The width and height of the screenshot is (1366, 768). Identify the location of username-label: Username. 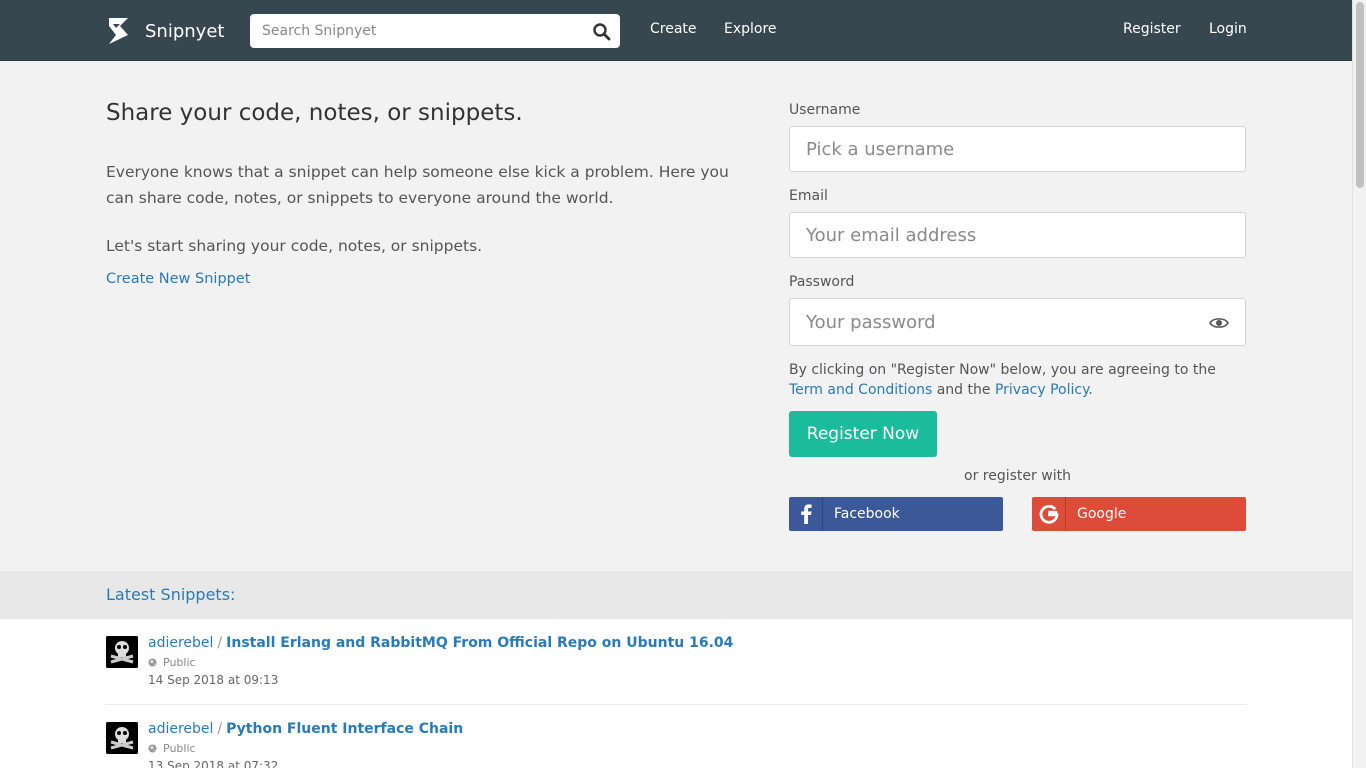
(825, 110).